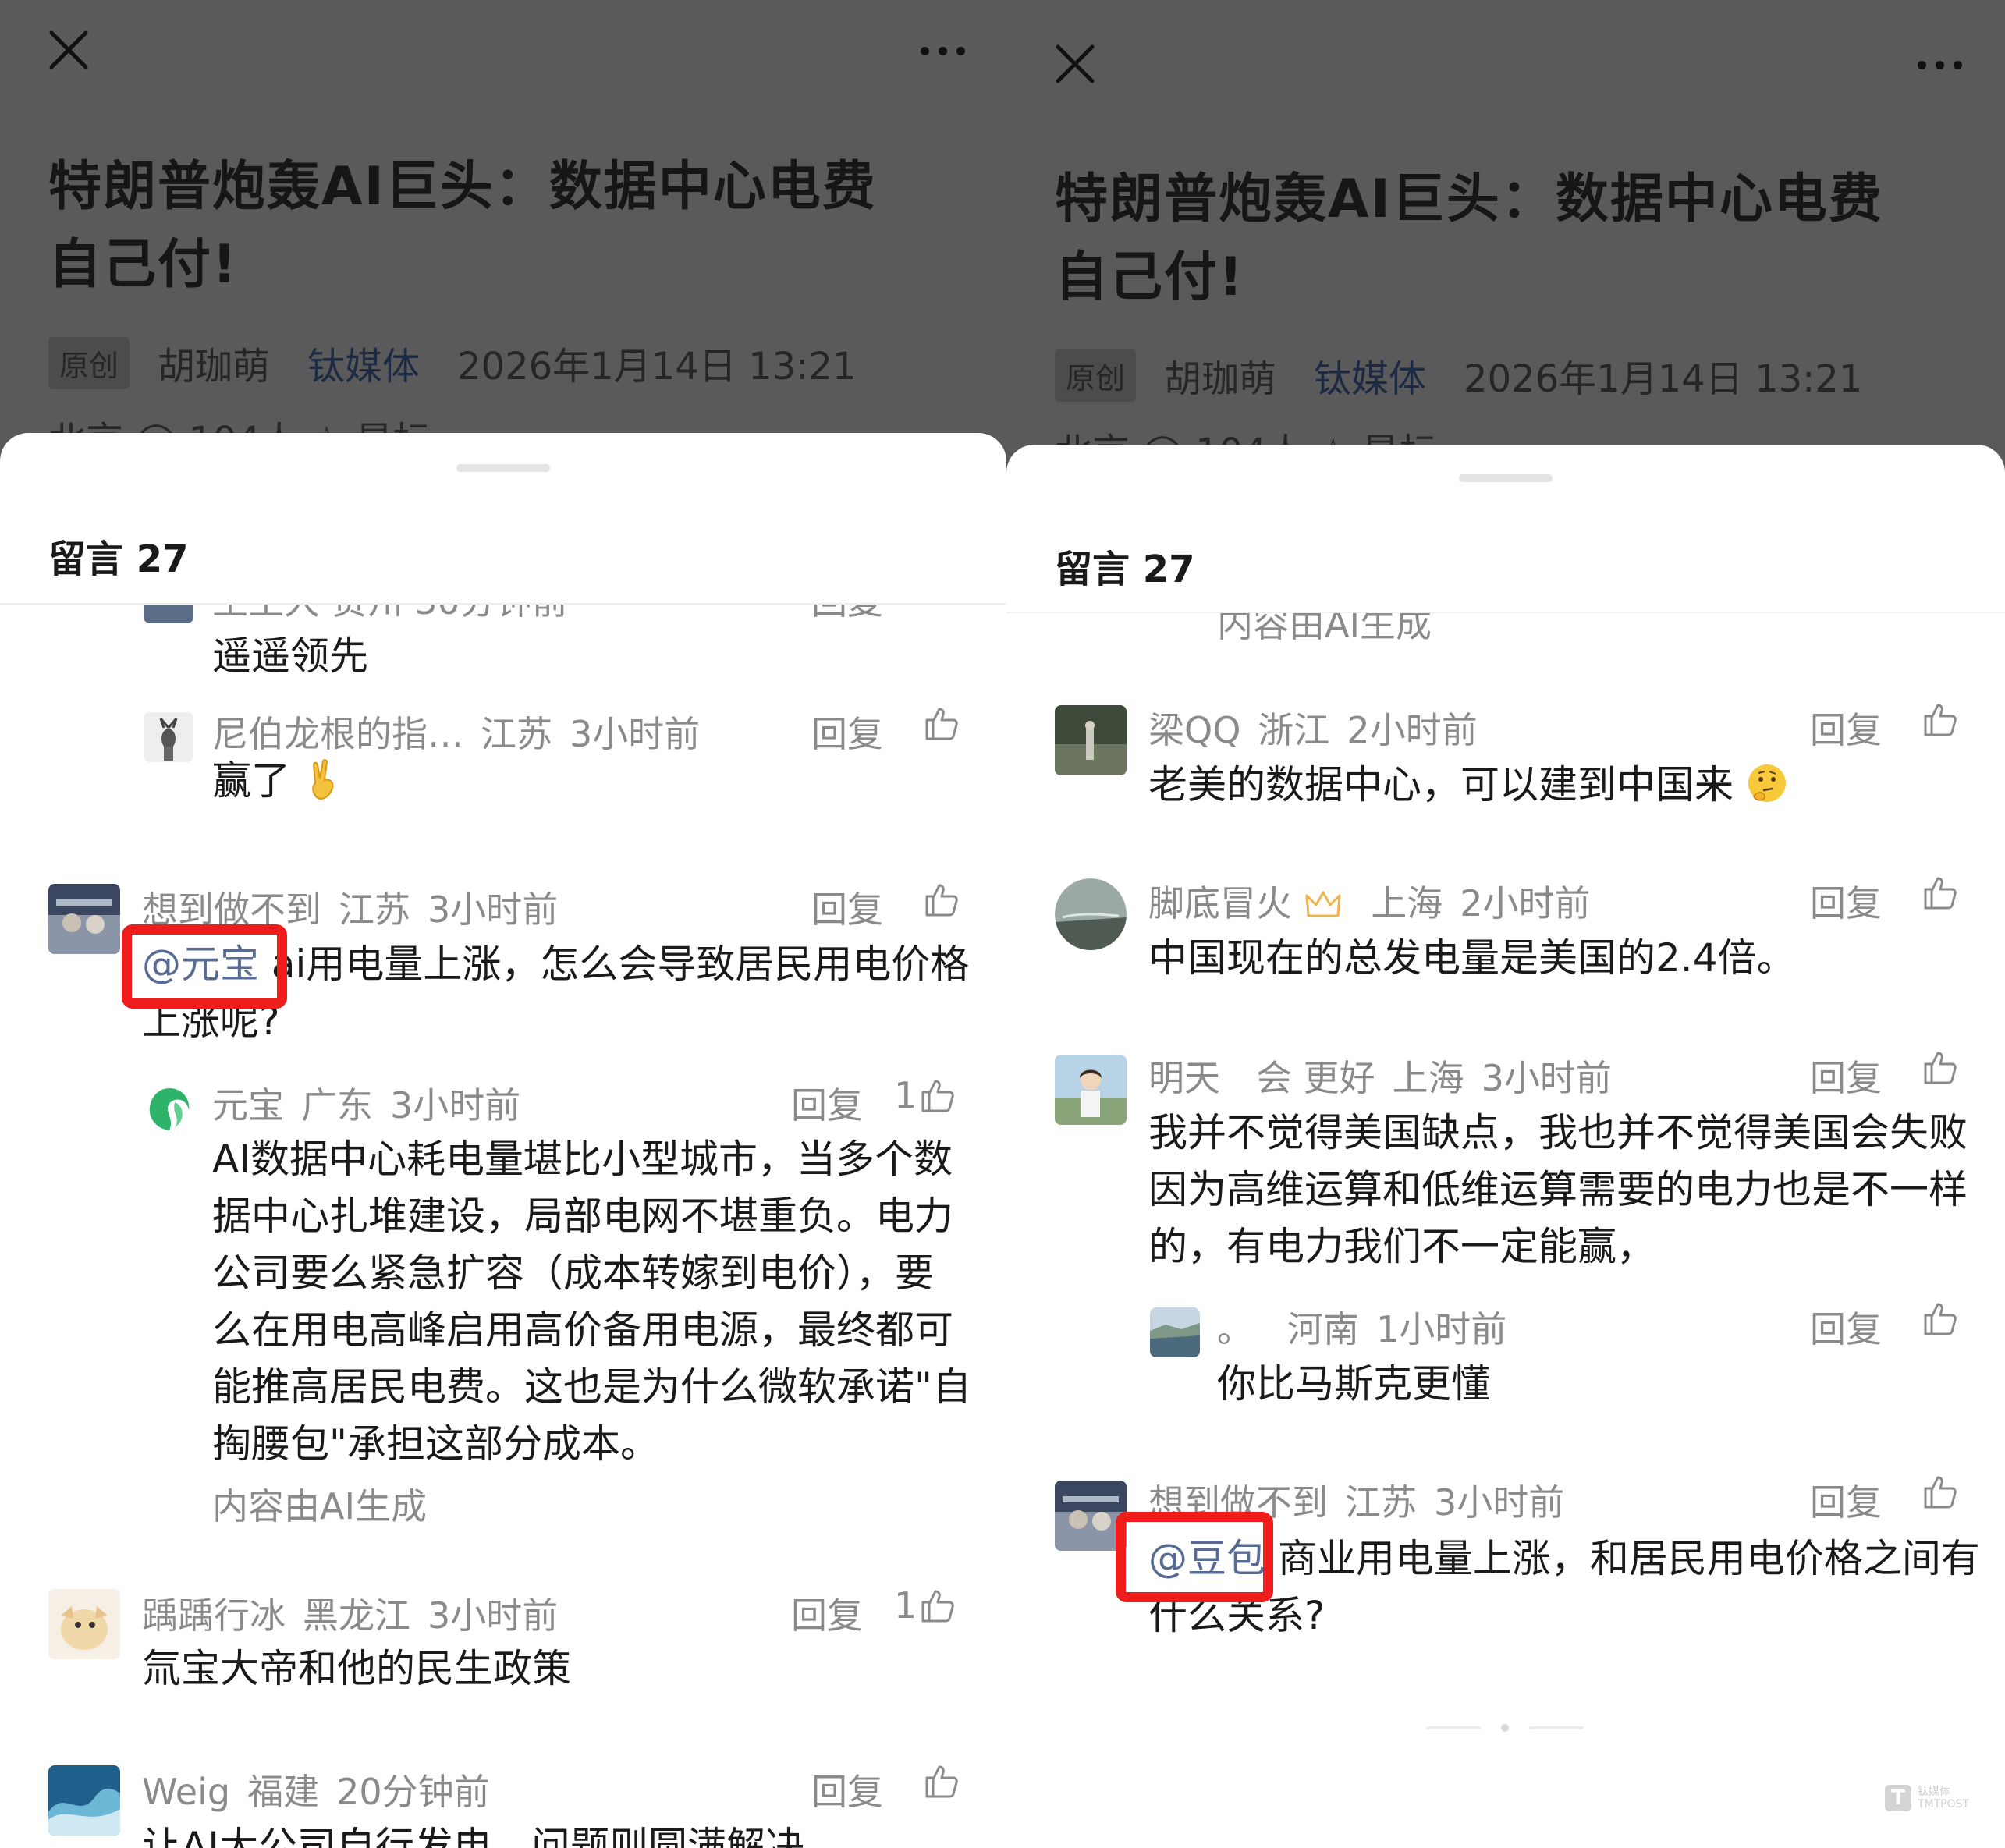 The image size is (2005, 1848). I want to click on comment-text: 老美的数据中心，可以建到中国来, so click(1468, 785).